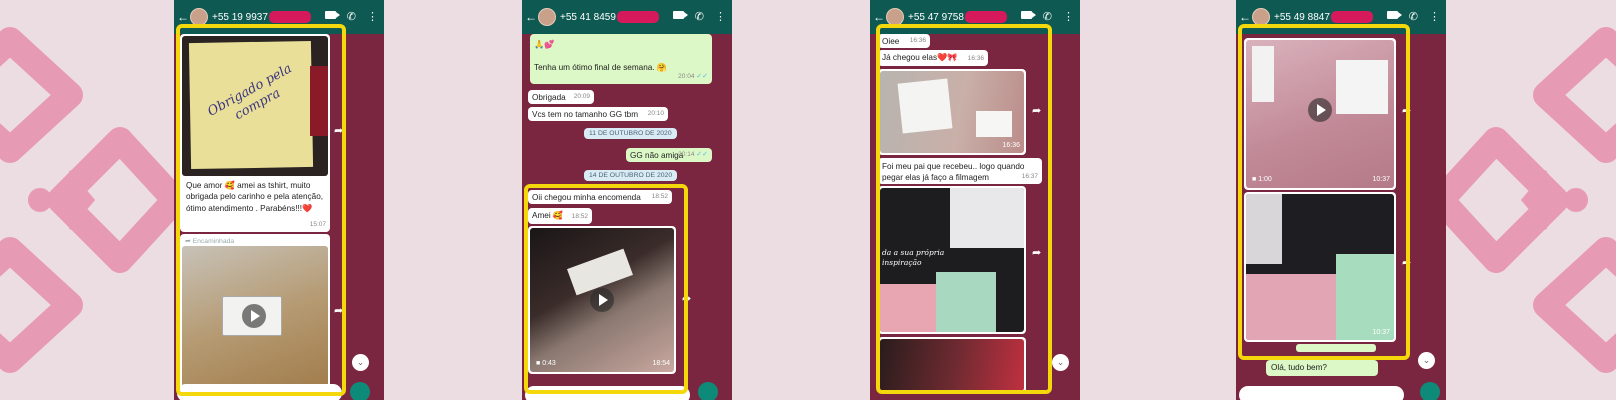 This screenshot has height=400, width=1616. What do you see at coordinates (1302, 17) in the screenshot?
I see `contact-number: +55 49 8847` at bounding box center [1302, 17].